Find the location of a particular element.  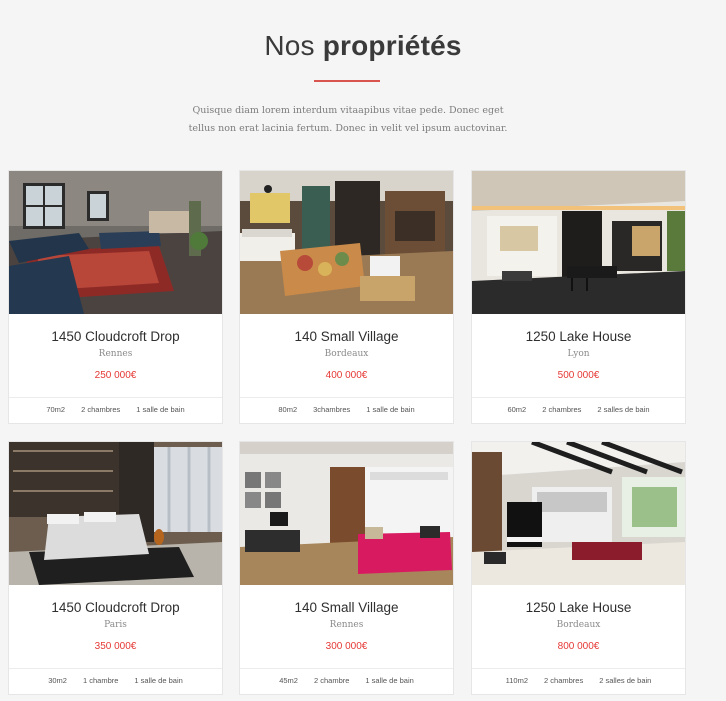

spec-area: 60m2 is located at coordinates (517, 409).